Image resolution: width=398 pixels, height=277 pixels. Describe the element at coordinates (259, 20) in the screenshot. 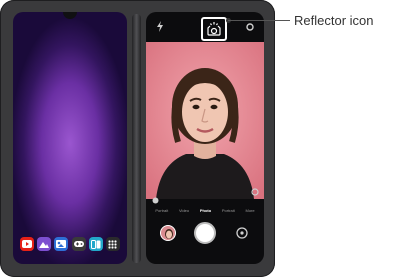

I see `callout-line` at that location.